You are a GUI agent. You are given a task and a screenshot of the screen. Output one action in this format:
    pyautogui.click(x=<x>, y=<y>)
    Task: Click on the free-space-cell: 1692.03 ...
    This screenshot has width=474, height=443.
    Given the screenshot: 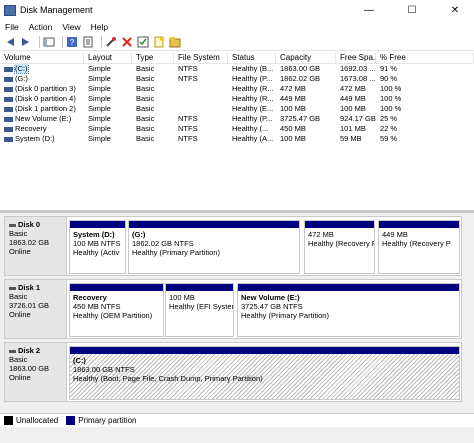 What is the action you would take?
    pyautogui.click(x=358, y=68)
    